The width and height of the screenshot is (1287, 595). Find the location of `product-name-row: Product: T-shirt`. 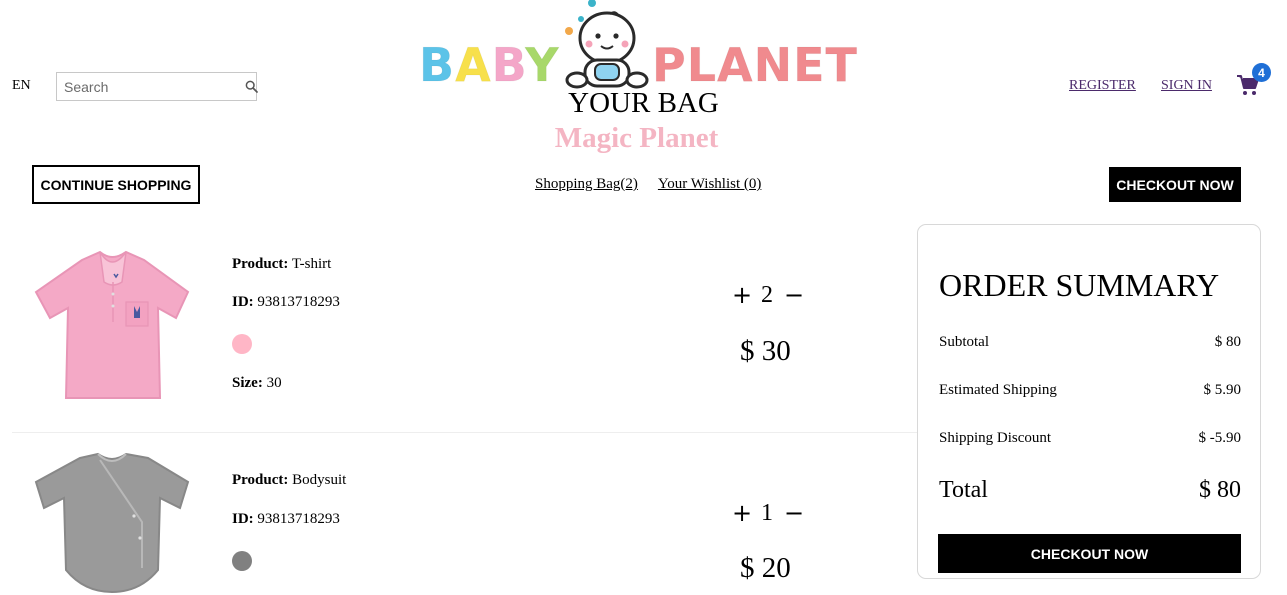

product-name-row: Product: T-shirt is located at coordinates (282, 264).